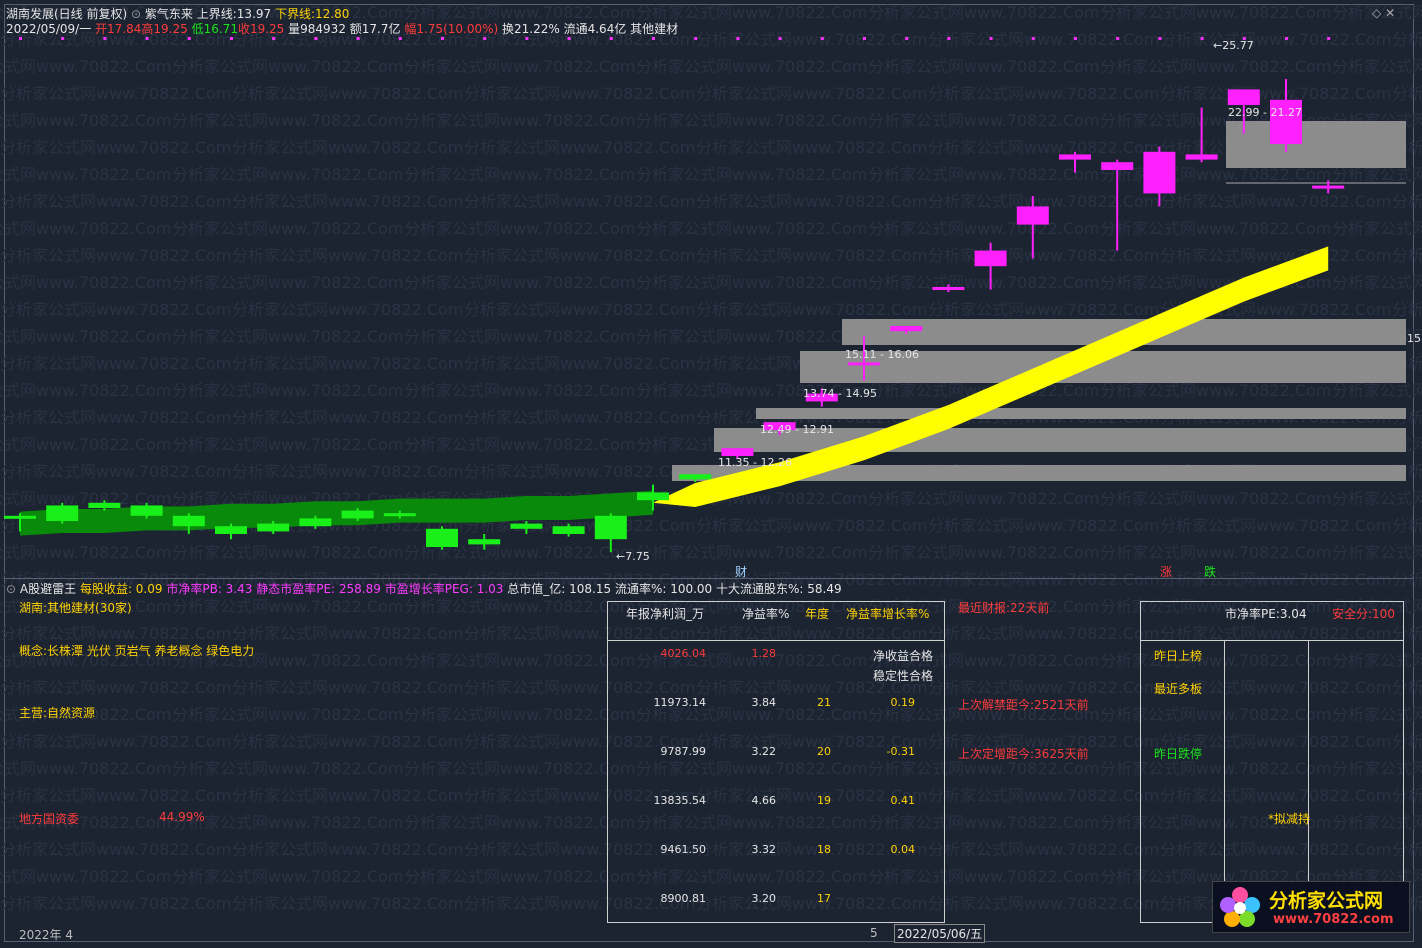 This screenshot has height=948, width=1422. What do you see at coordinates (375, 29) in the screenshot?
I see `amount-label: 额17.7亿` at bounding box center [375, 29].